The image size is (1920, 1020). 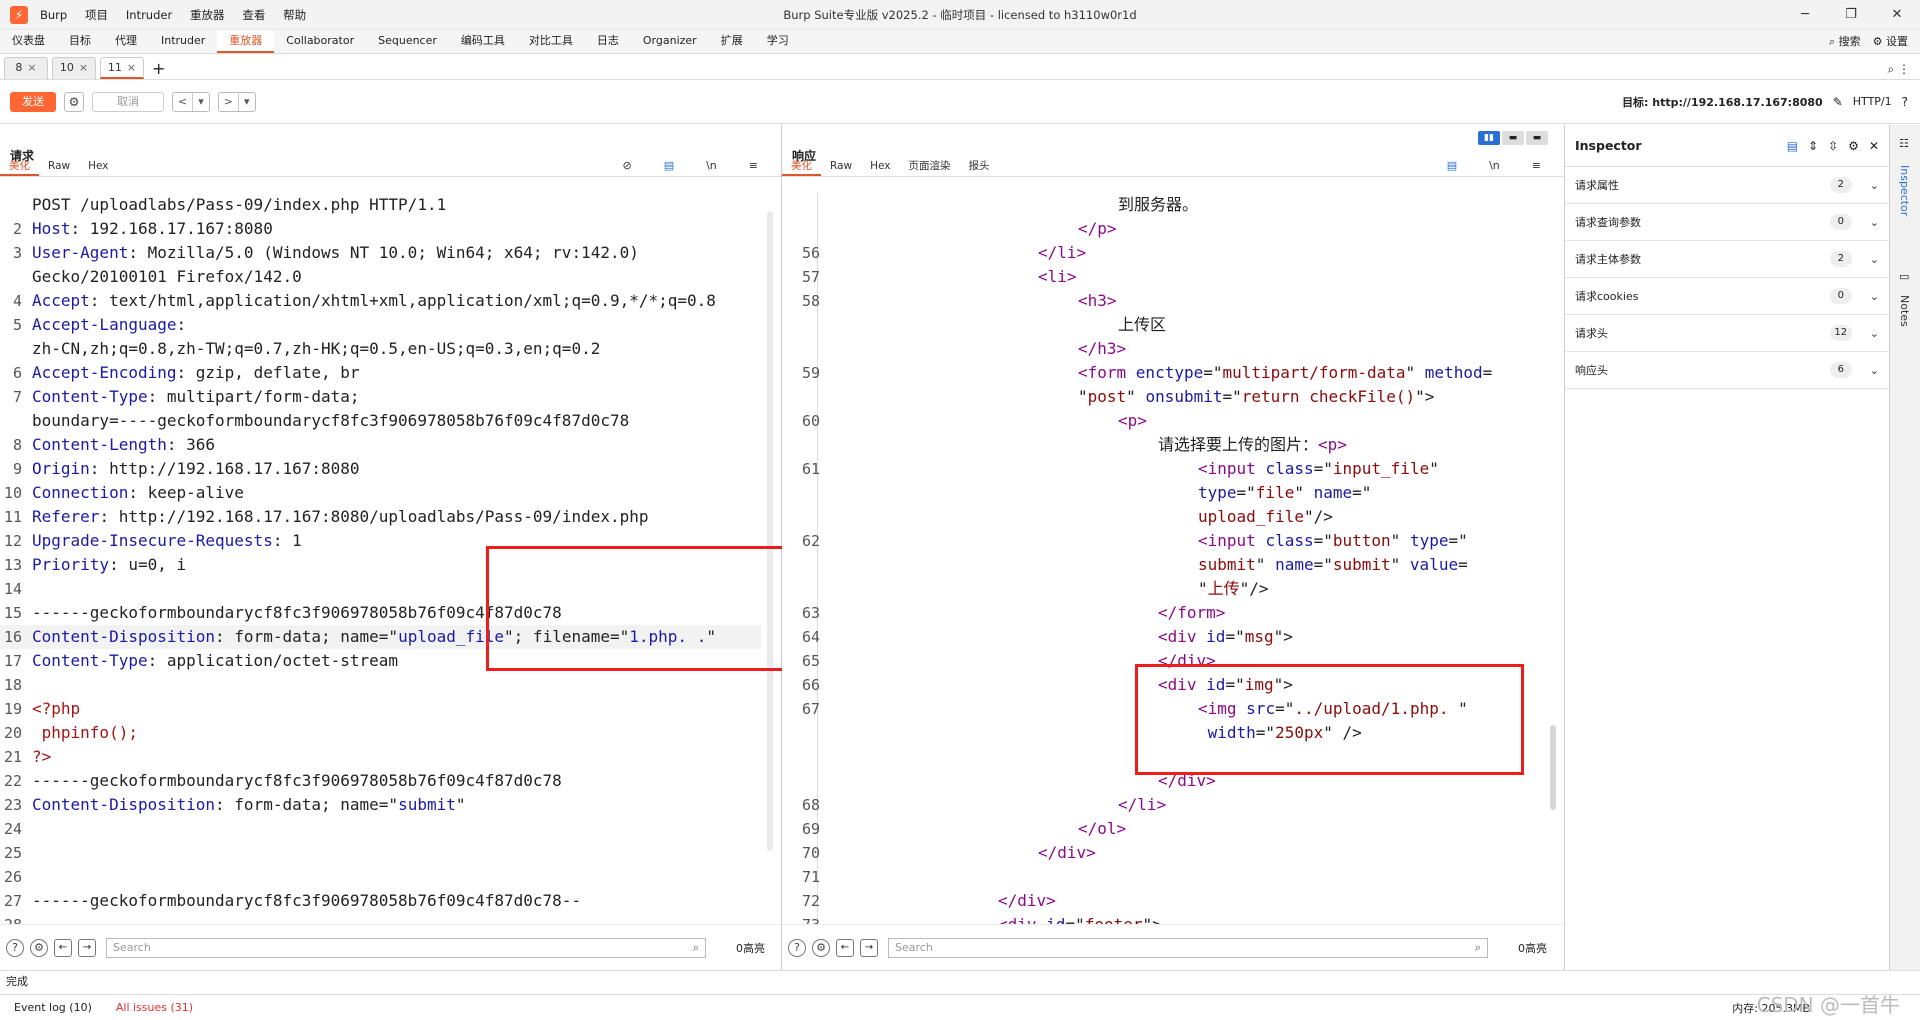 I want to click on code-line: 26, so click(x=380, y=877).